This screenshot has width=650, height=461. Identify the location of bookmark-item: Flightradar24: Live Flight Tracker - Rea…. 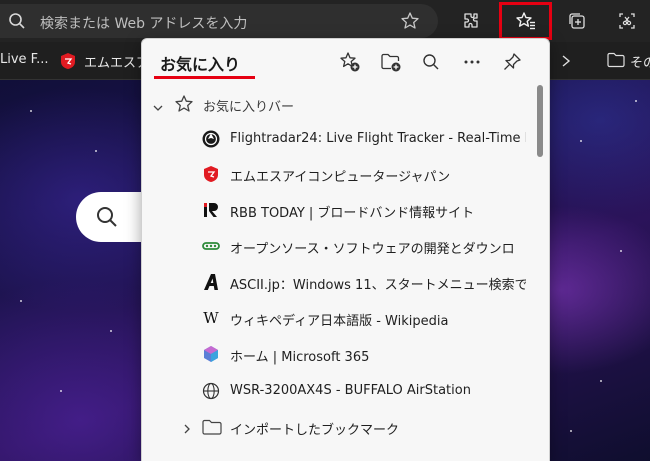
(339, 139).